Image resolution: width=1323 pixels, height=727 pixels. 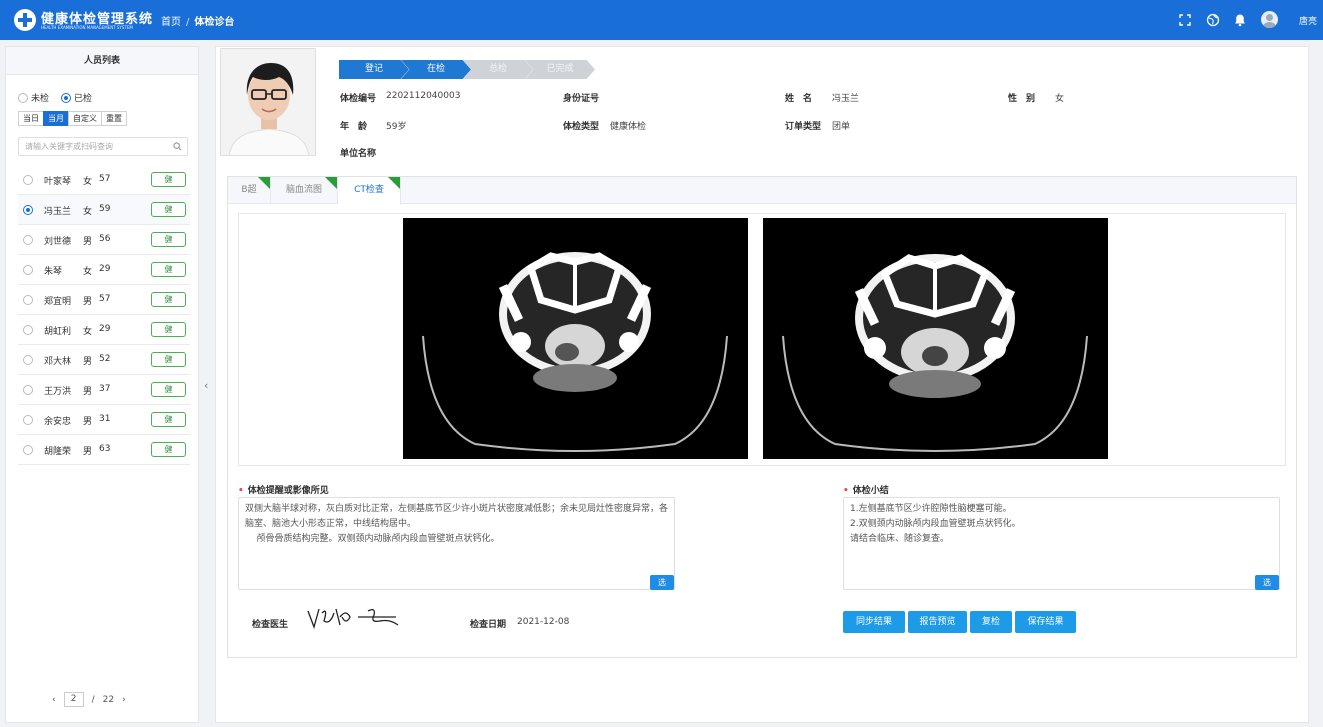 What do you see at coordinates (56, 118) in the screenshot?
I see `range-month-button: 当月` at bounding box center [56, 118].